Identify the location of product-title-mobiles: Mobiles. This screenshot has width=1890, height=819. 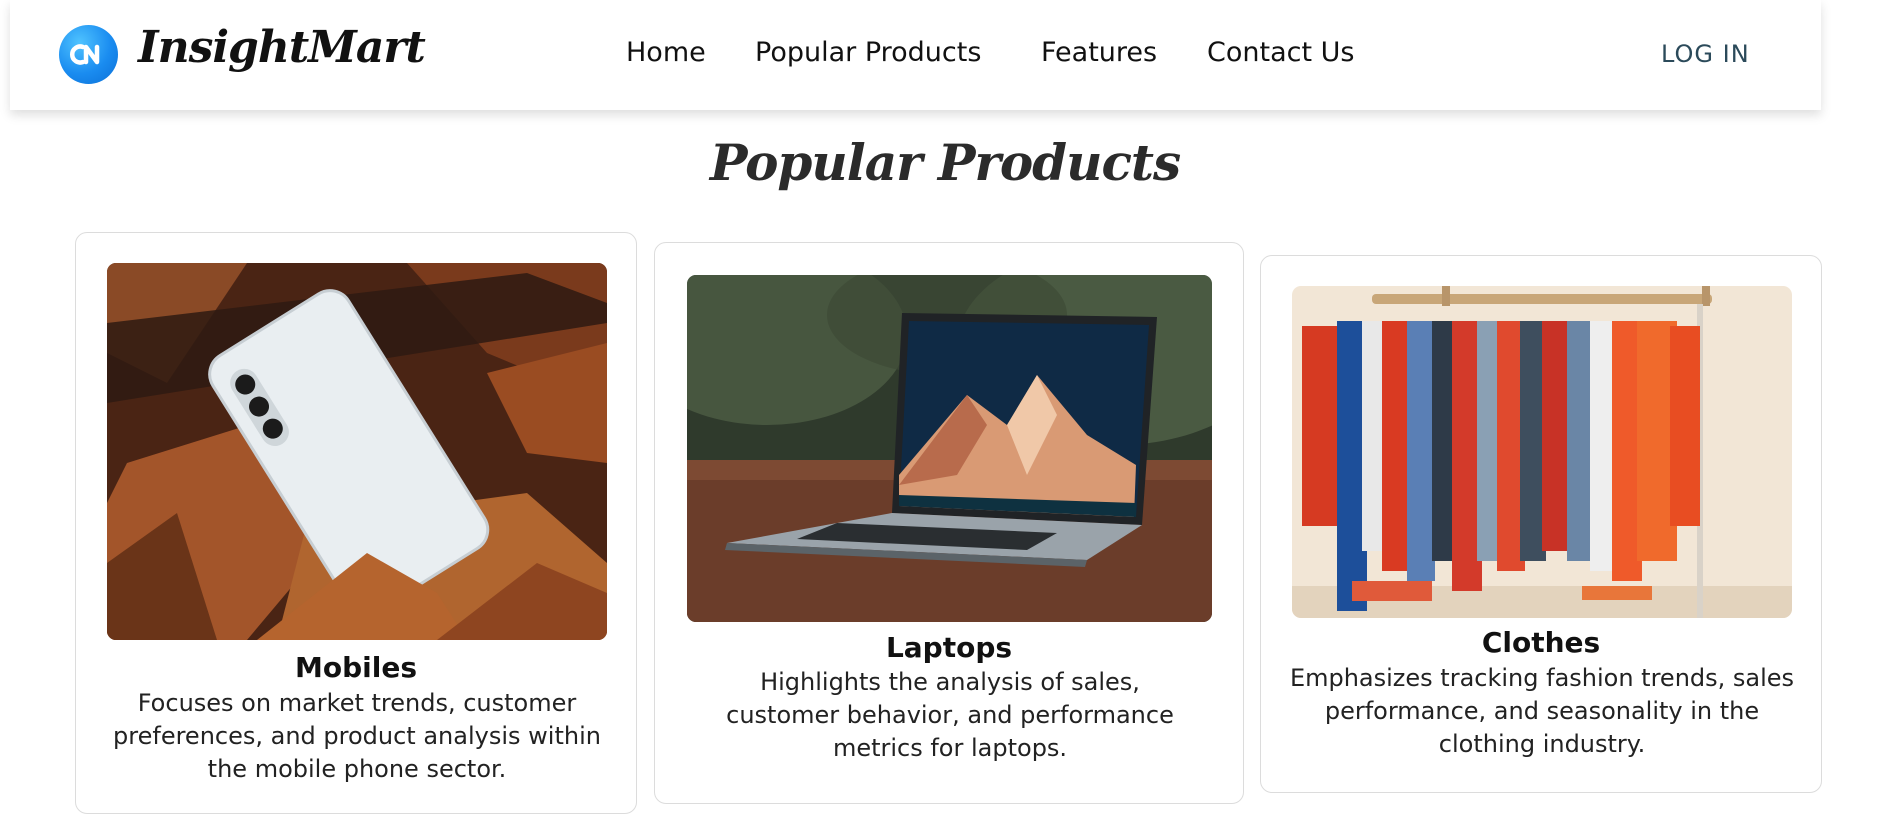
(356, 667).